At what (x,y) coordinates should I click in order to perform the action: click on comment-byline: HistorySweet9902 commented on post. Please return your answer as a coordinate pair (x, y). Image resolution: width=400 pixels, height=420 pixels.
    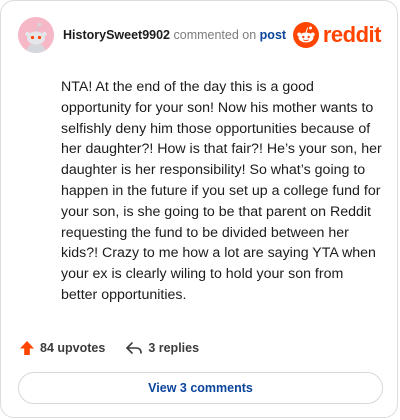
    Looking at the image, I should click on (174, 35).